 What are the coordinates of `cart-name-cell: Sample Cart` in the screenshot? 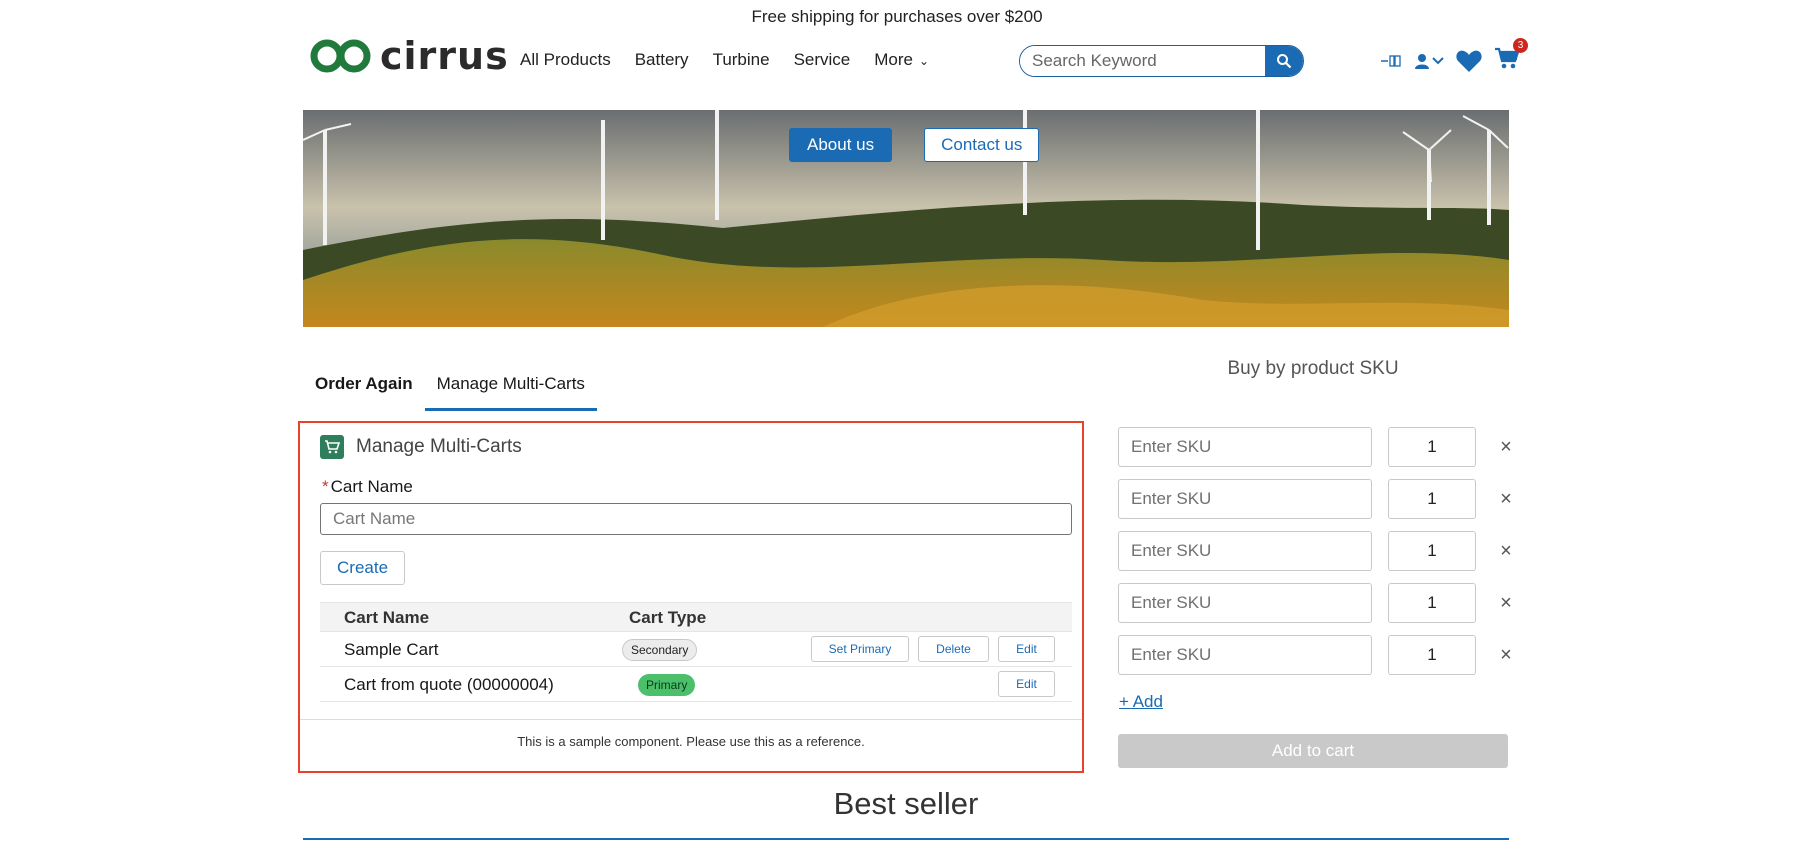 It's located at (391, 649).